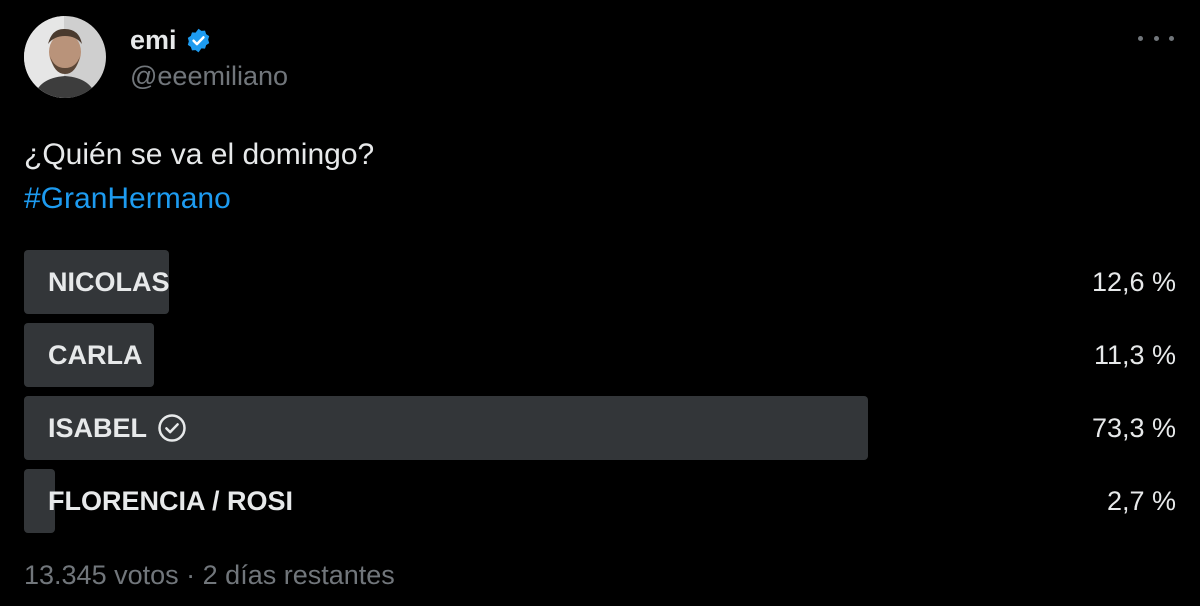  I want to click on hashtag-link: #GranHermano, so click(199, 199).